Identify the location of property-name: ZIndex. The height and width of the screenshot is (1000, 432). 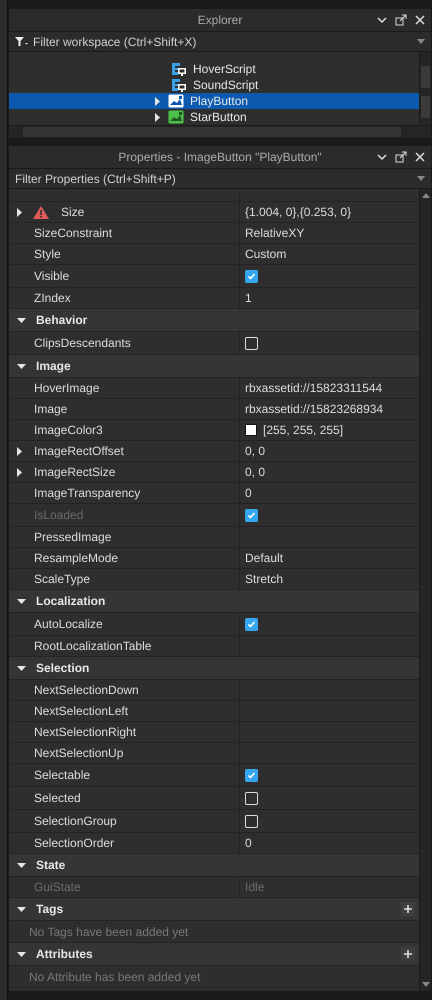
(52, 298).